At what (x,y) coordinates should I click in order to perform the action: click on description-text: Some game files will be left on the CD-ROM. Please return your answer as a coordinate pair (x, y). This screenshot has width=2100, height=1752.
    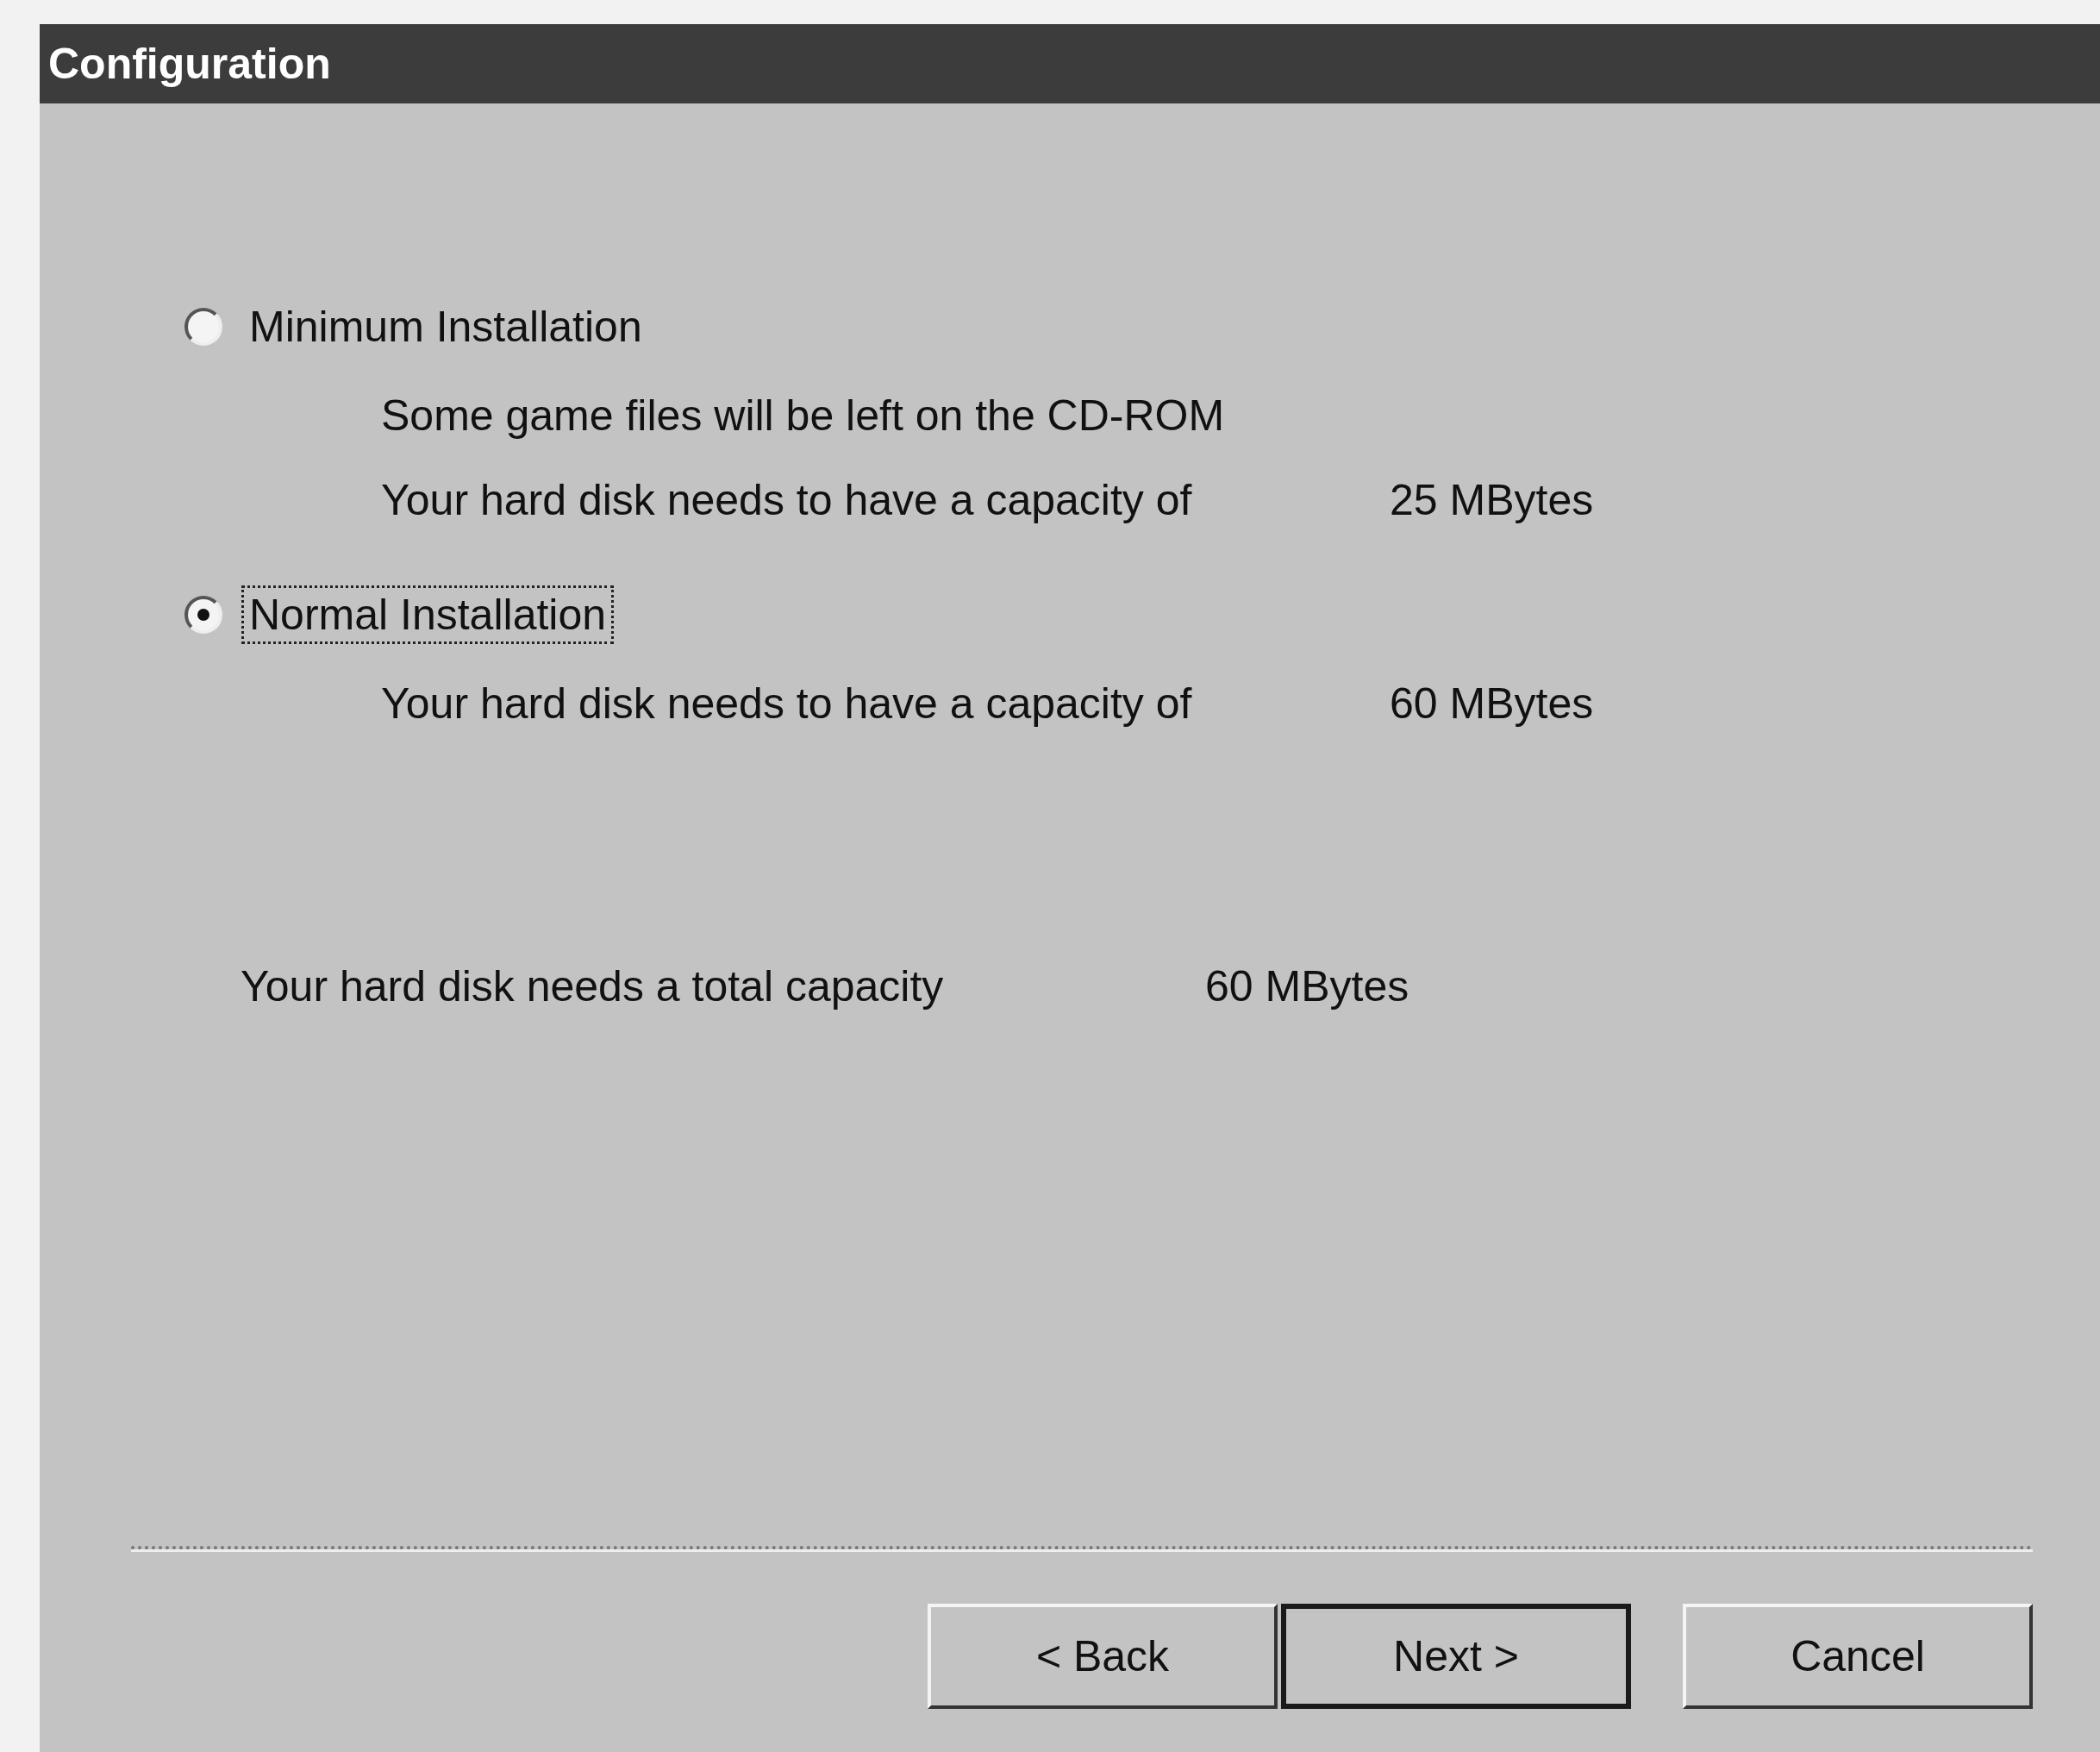
    Looking at the image, I should click on (803, 416).